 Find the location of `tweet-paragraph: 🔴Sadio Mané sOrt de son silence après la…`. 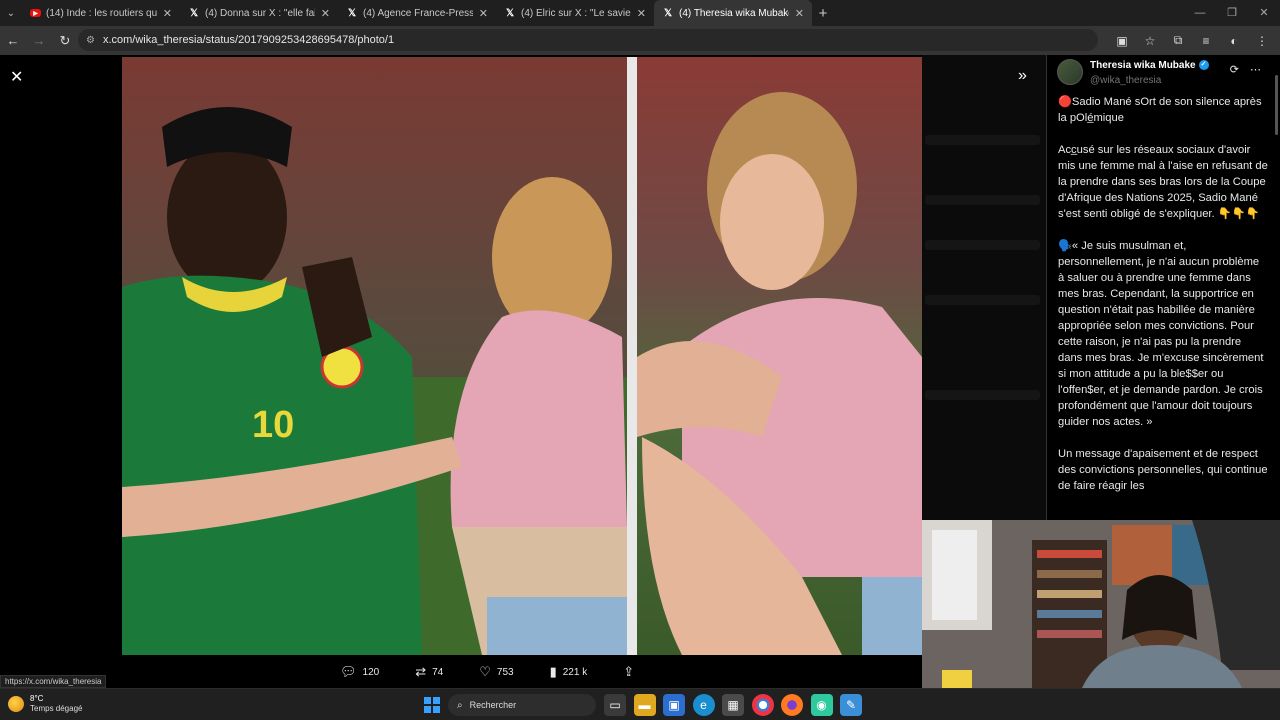

tweet-paragraph: 🔴Sadio Mané sOrt de son silence après la… is located at coordinates (1160, 110).